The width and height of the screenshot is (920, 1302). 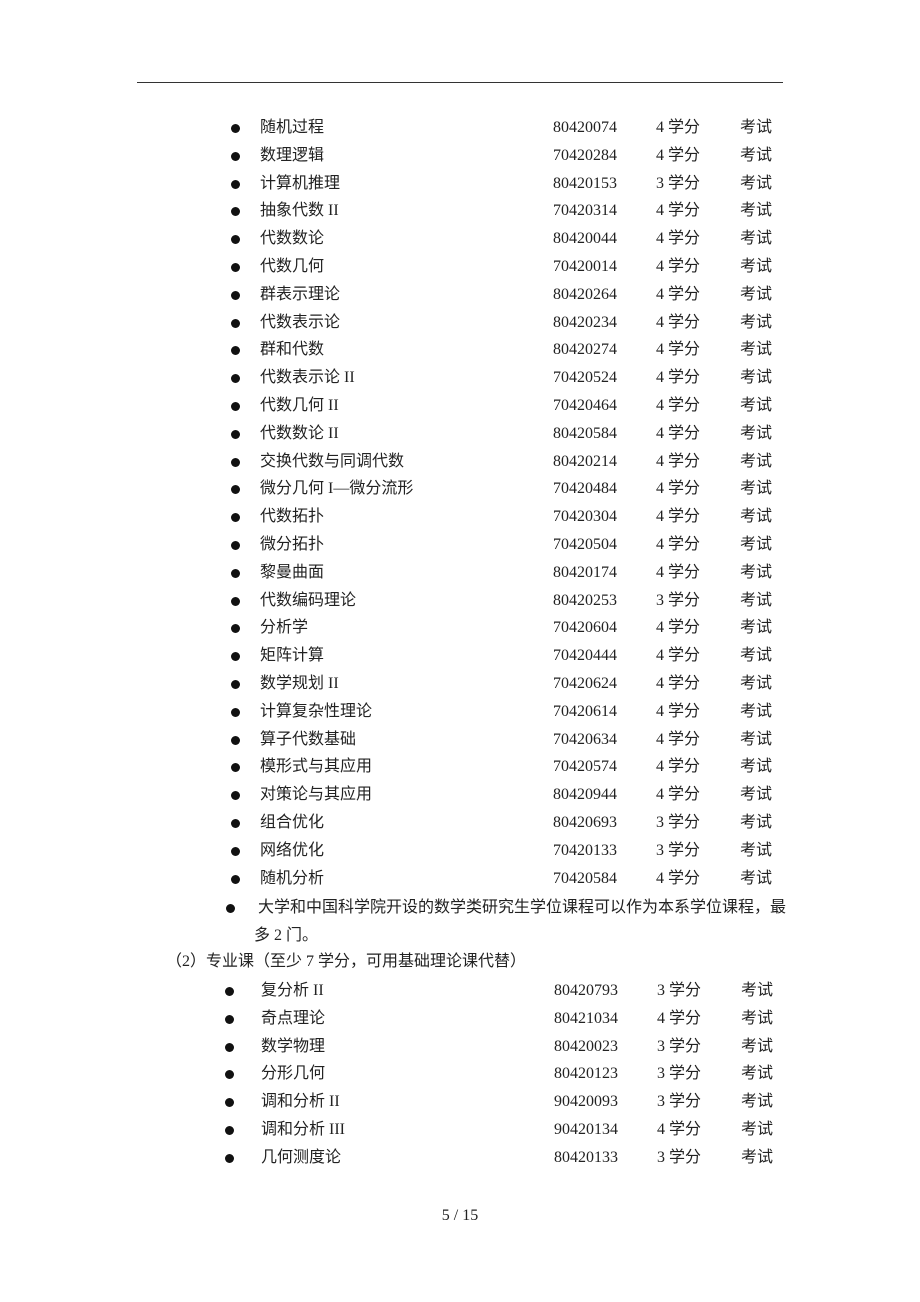 I want to click on course-name: 代数几何, so click(x=292, y=266).